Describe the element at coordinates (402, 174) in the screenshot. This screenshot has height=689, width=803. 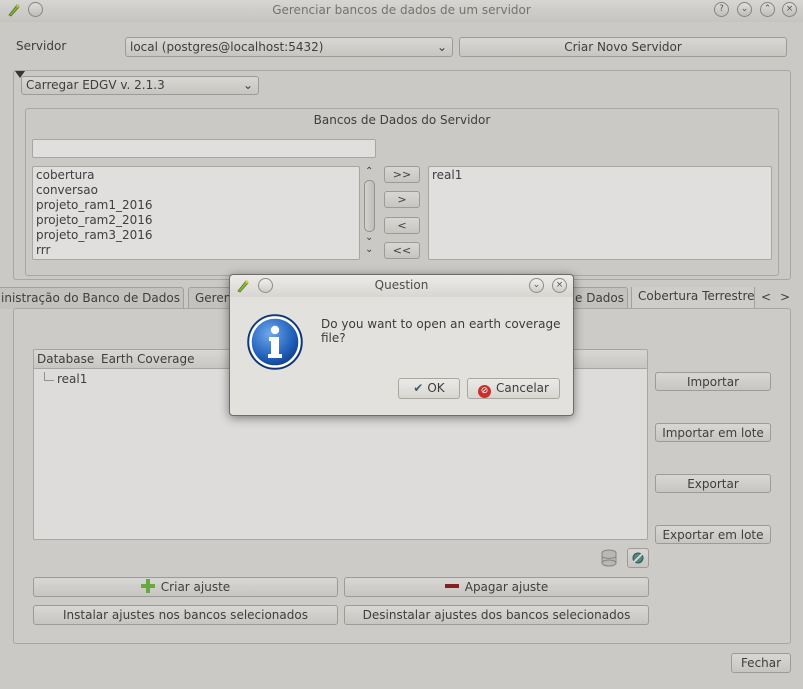
I see `move-all-right-button: >>` at that location.